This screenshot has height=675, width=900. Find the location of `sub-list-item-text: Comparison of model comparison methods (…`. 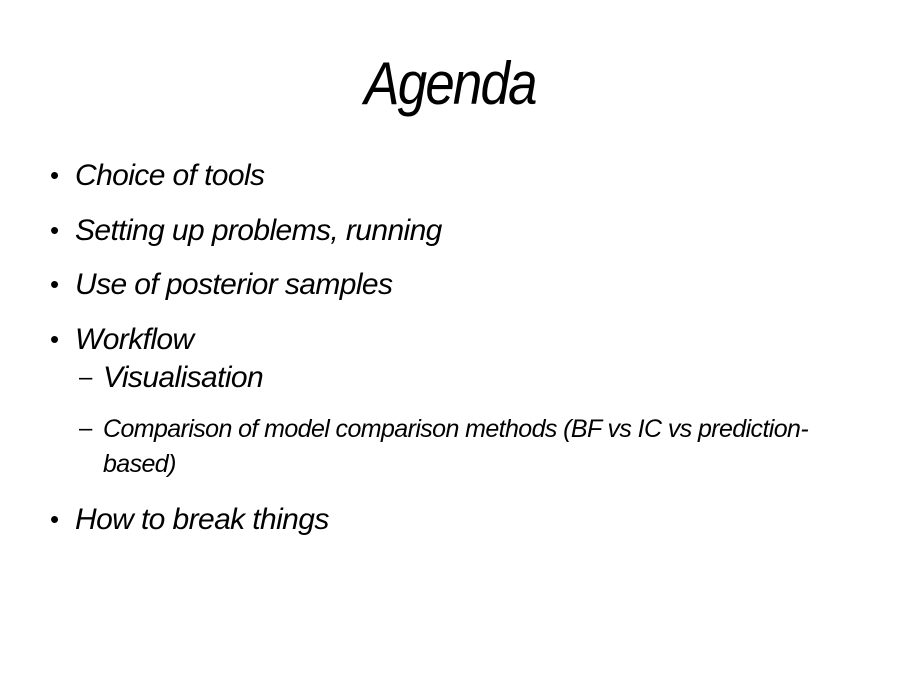

sub-list-item-text: Comparison of model comparison methods (… is located at coordinates (456, 446).